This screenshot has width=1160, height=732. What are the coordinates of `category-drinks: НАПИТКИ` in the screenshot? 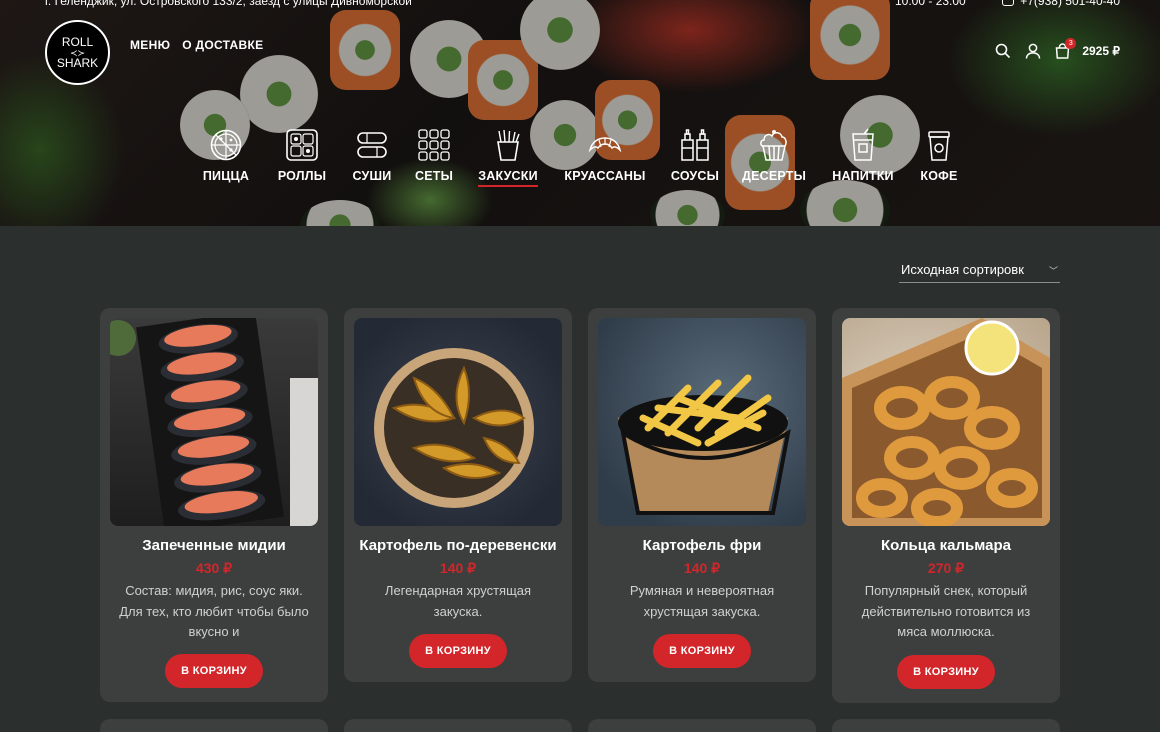 It's located at (863, 157).